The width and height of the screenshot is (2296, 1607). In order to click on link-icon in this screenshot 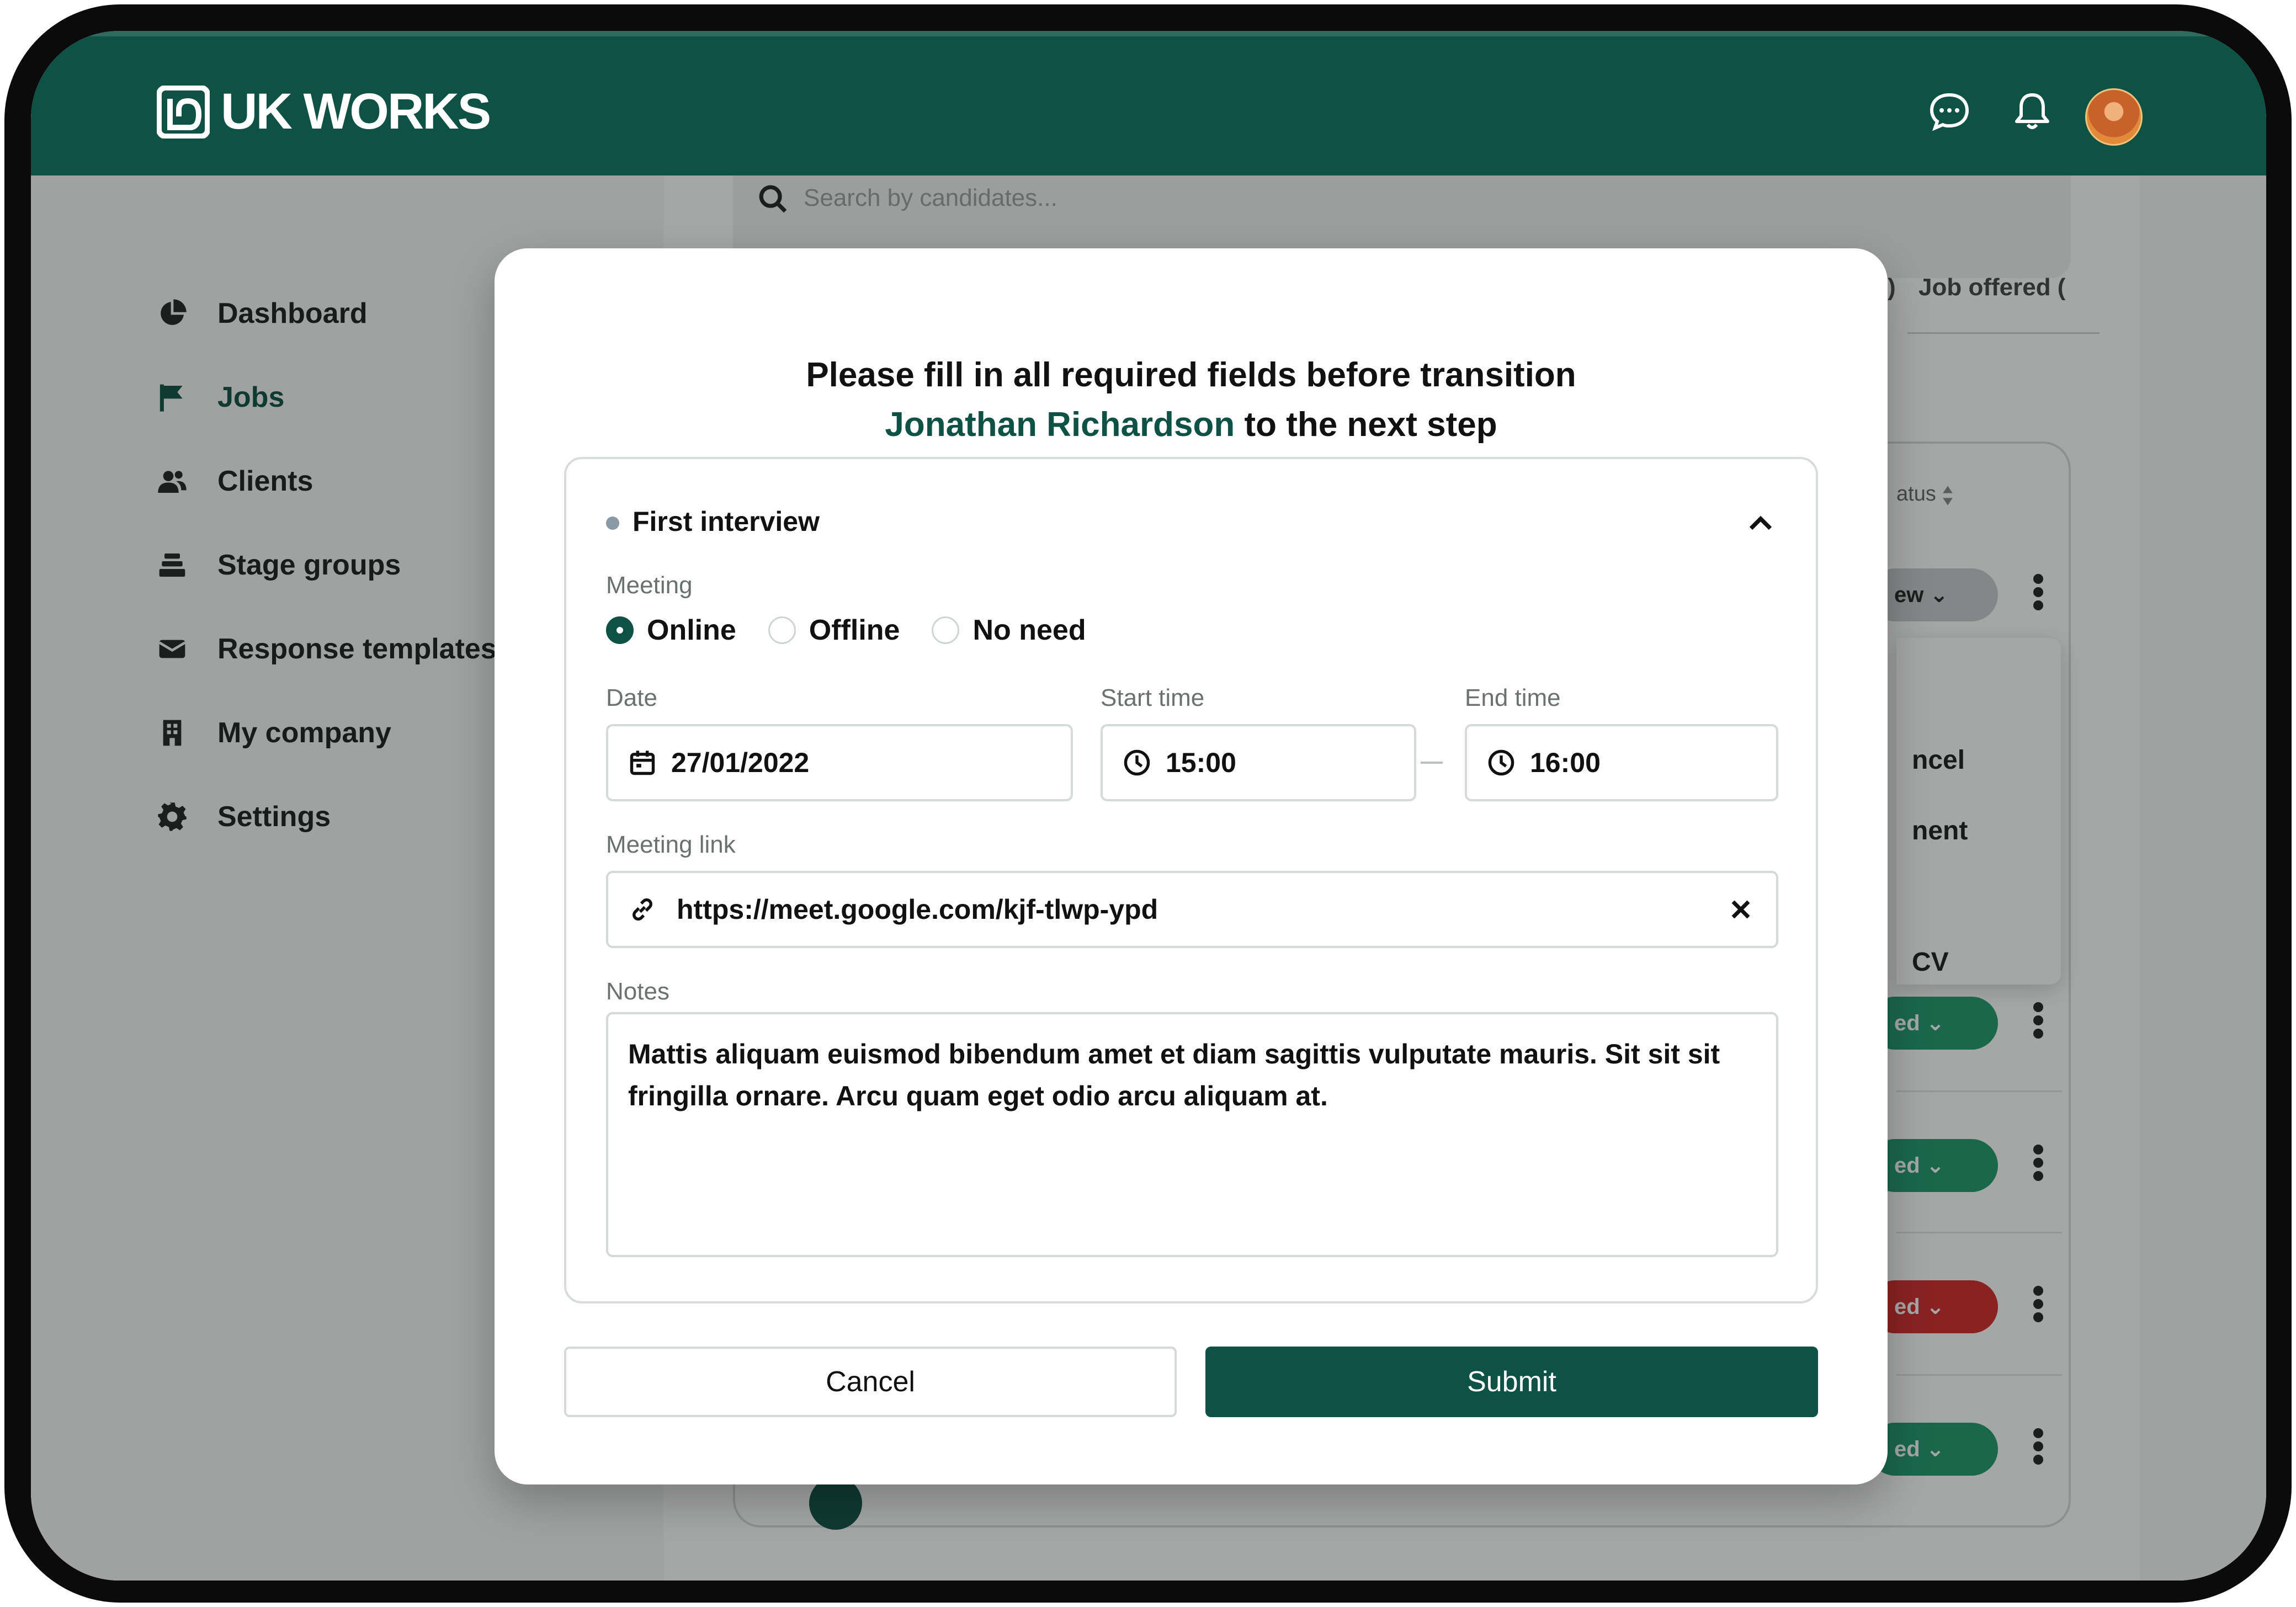, I will do `click(642, 910)`.